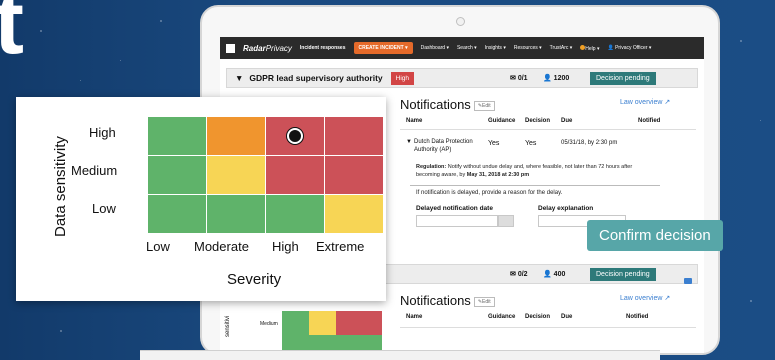 The image size is (775, 360). I want to click on printer-icon, so click(688, 281).